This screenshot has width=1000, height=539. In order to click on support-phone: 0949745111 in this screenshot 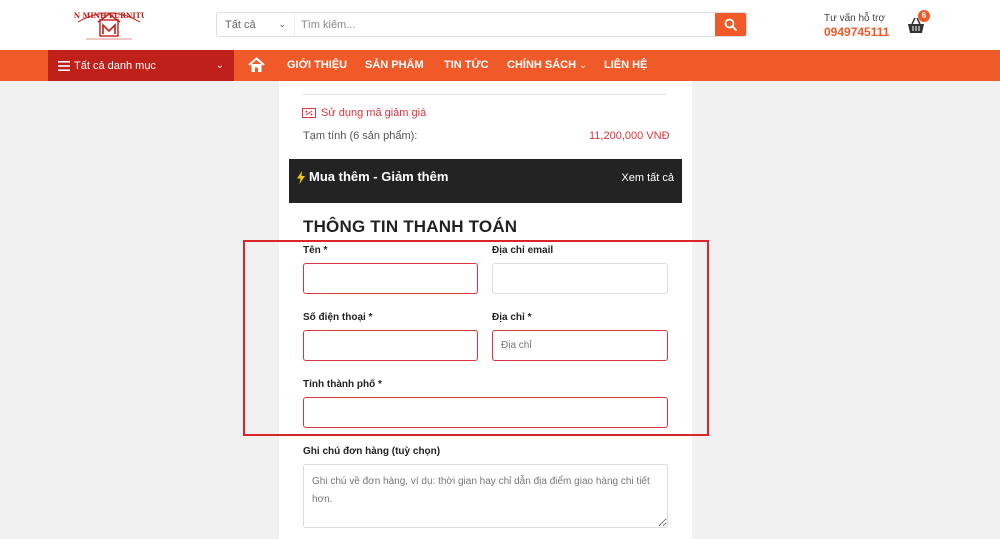, I will do `click(856, 32)`.